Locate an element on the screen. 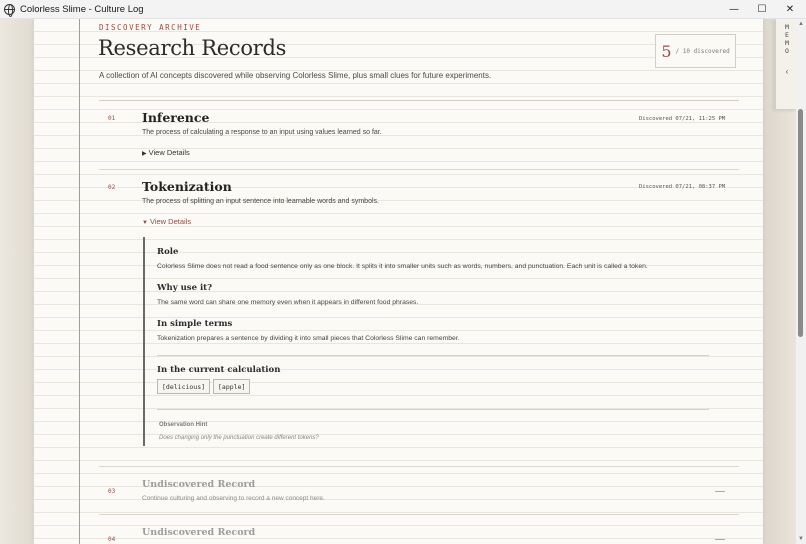 The image size is (806, 544). view-details-toggle: ▼ View Details is located at coordinates (166, 221).